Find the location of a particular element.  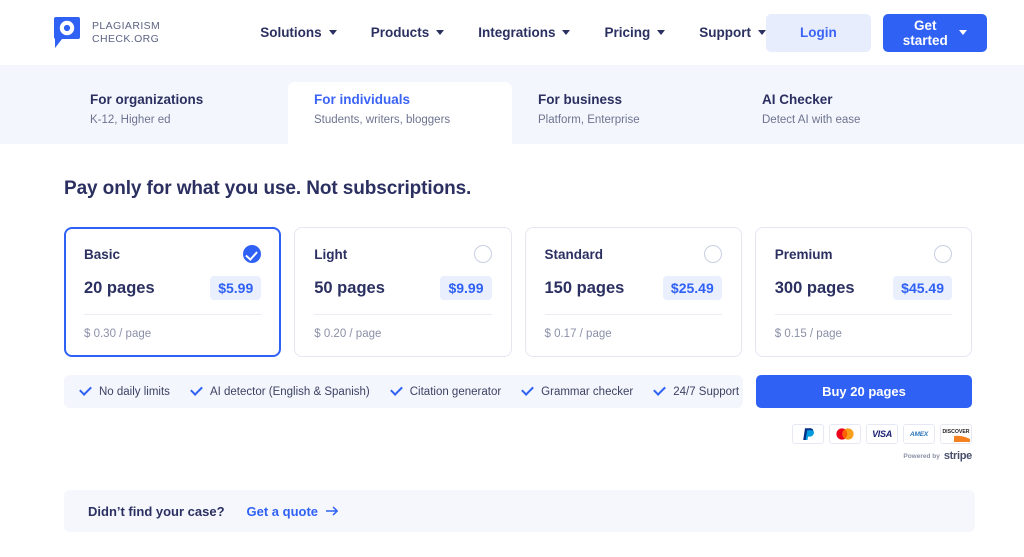

tab-title: For business is located at coordinates (580, 99).